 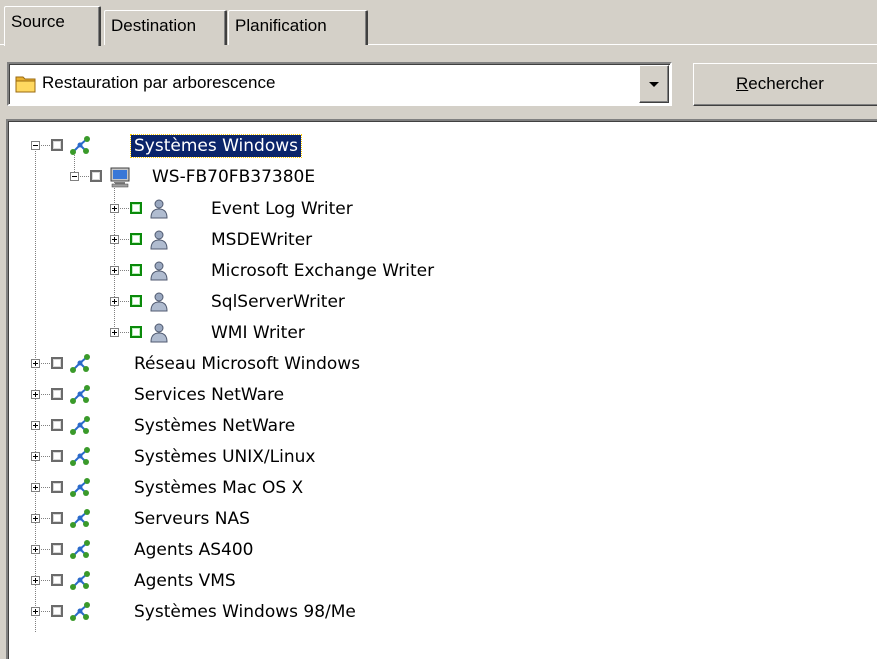 What do you see at coordinates (245, 612) in the screenshot?
I see `tree-item-label: Systèmes Windows 98/Me` at bounding box center [245, 612].